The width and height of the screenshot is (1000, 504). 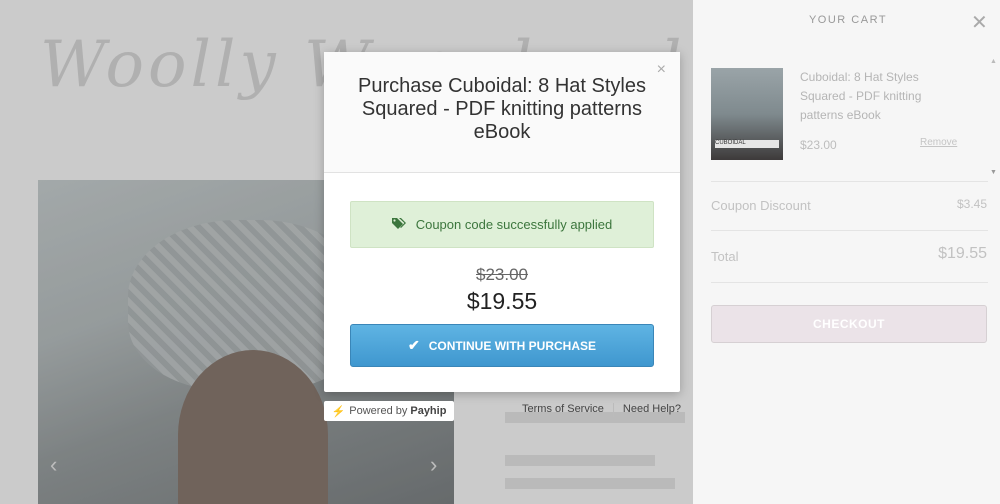 What do you see at coordinates (399, 225) in the screenshot?
I see `tag-icon` at bounding box center [399, 225].